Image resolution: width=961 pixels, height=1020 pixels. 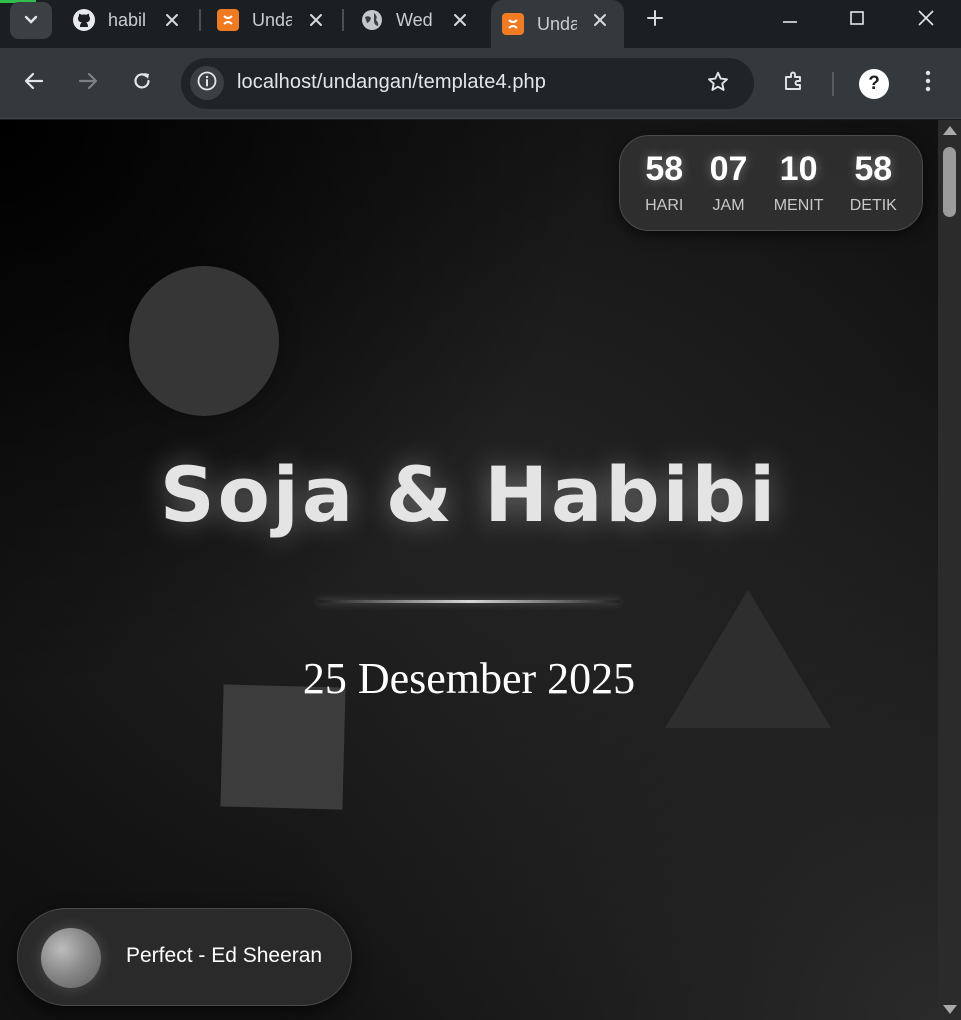 I want to click on wedding-date: 25 Desember 2025, so click(x=469, y=678).